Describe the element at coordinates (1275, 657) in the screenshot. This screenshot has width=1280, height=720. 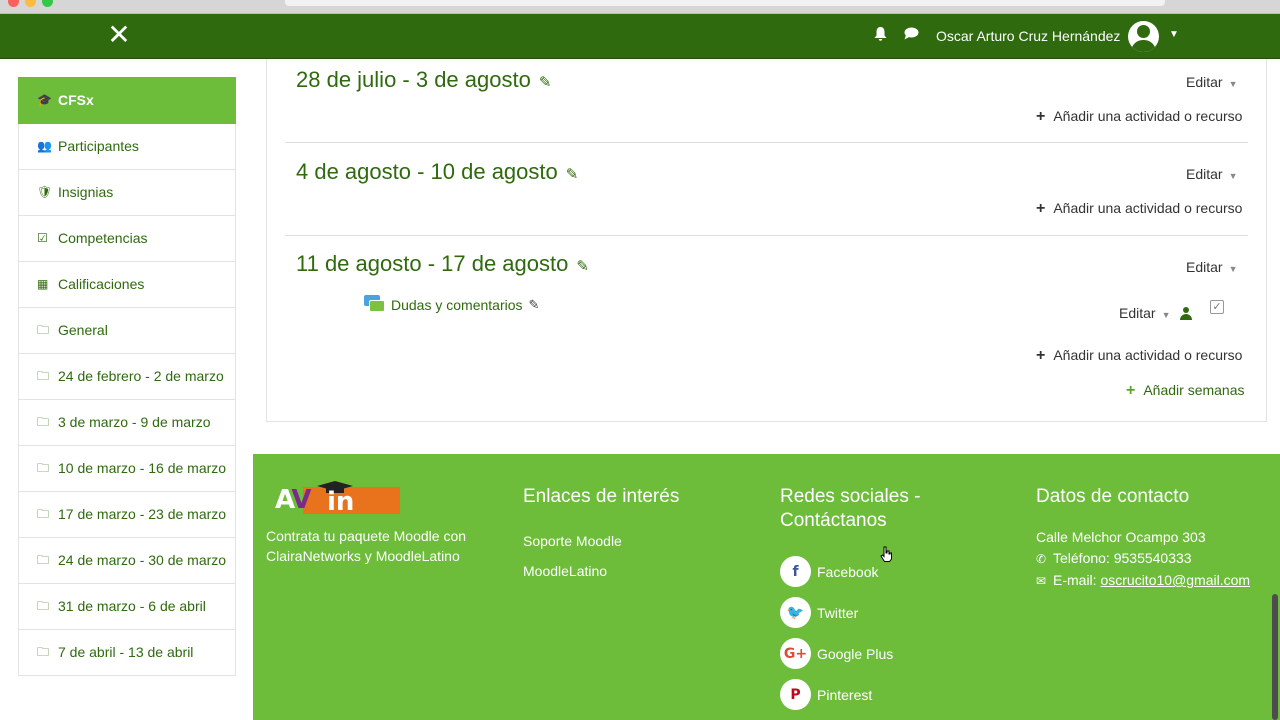
I see `page-scrollbar` at that location.